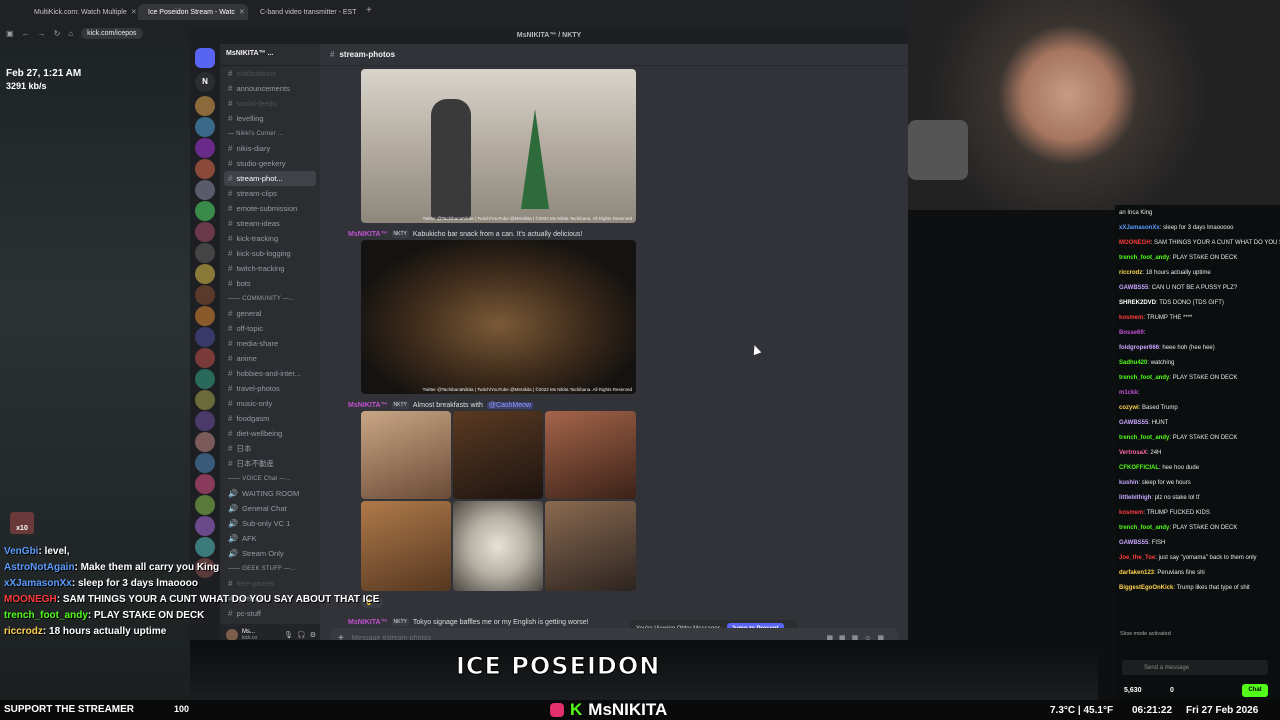 The height and width of the screenshot is (720, 1280). Describe the element at coordinates (193, 12) in the screenshot. I see `tab-ice-poseidon: Ice Poseidon Stream - Watc ✕` at that location.